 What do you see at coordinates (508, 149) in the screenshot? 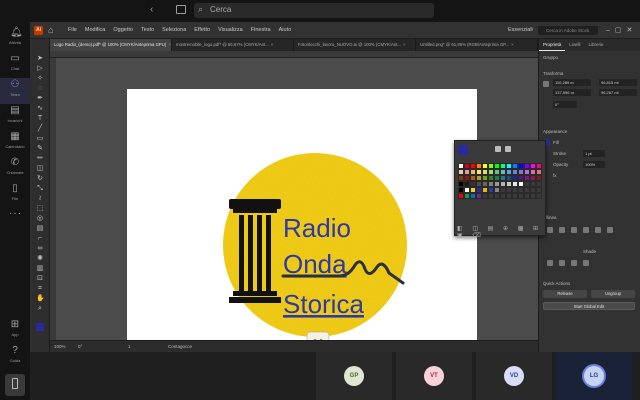
I see `color-picker-icon` at bounding box center [508, 149].